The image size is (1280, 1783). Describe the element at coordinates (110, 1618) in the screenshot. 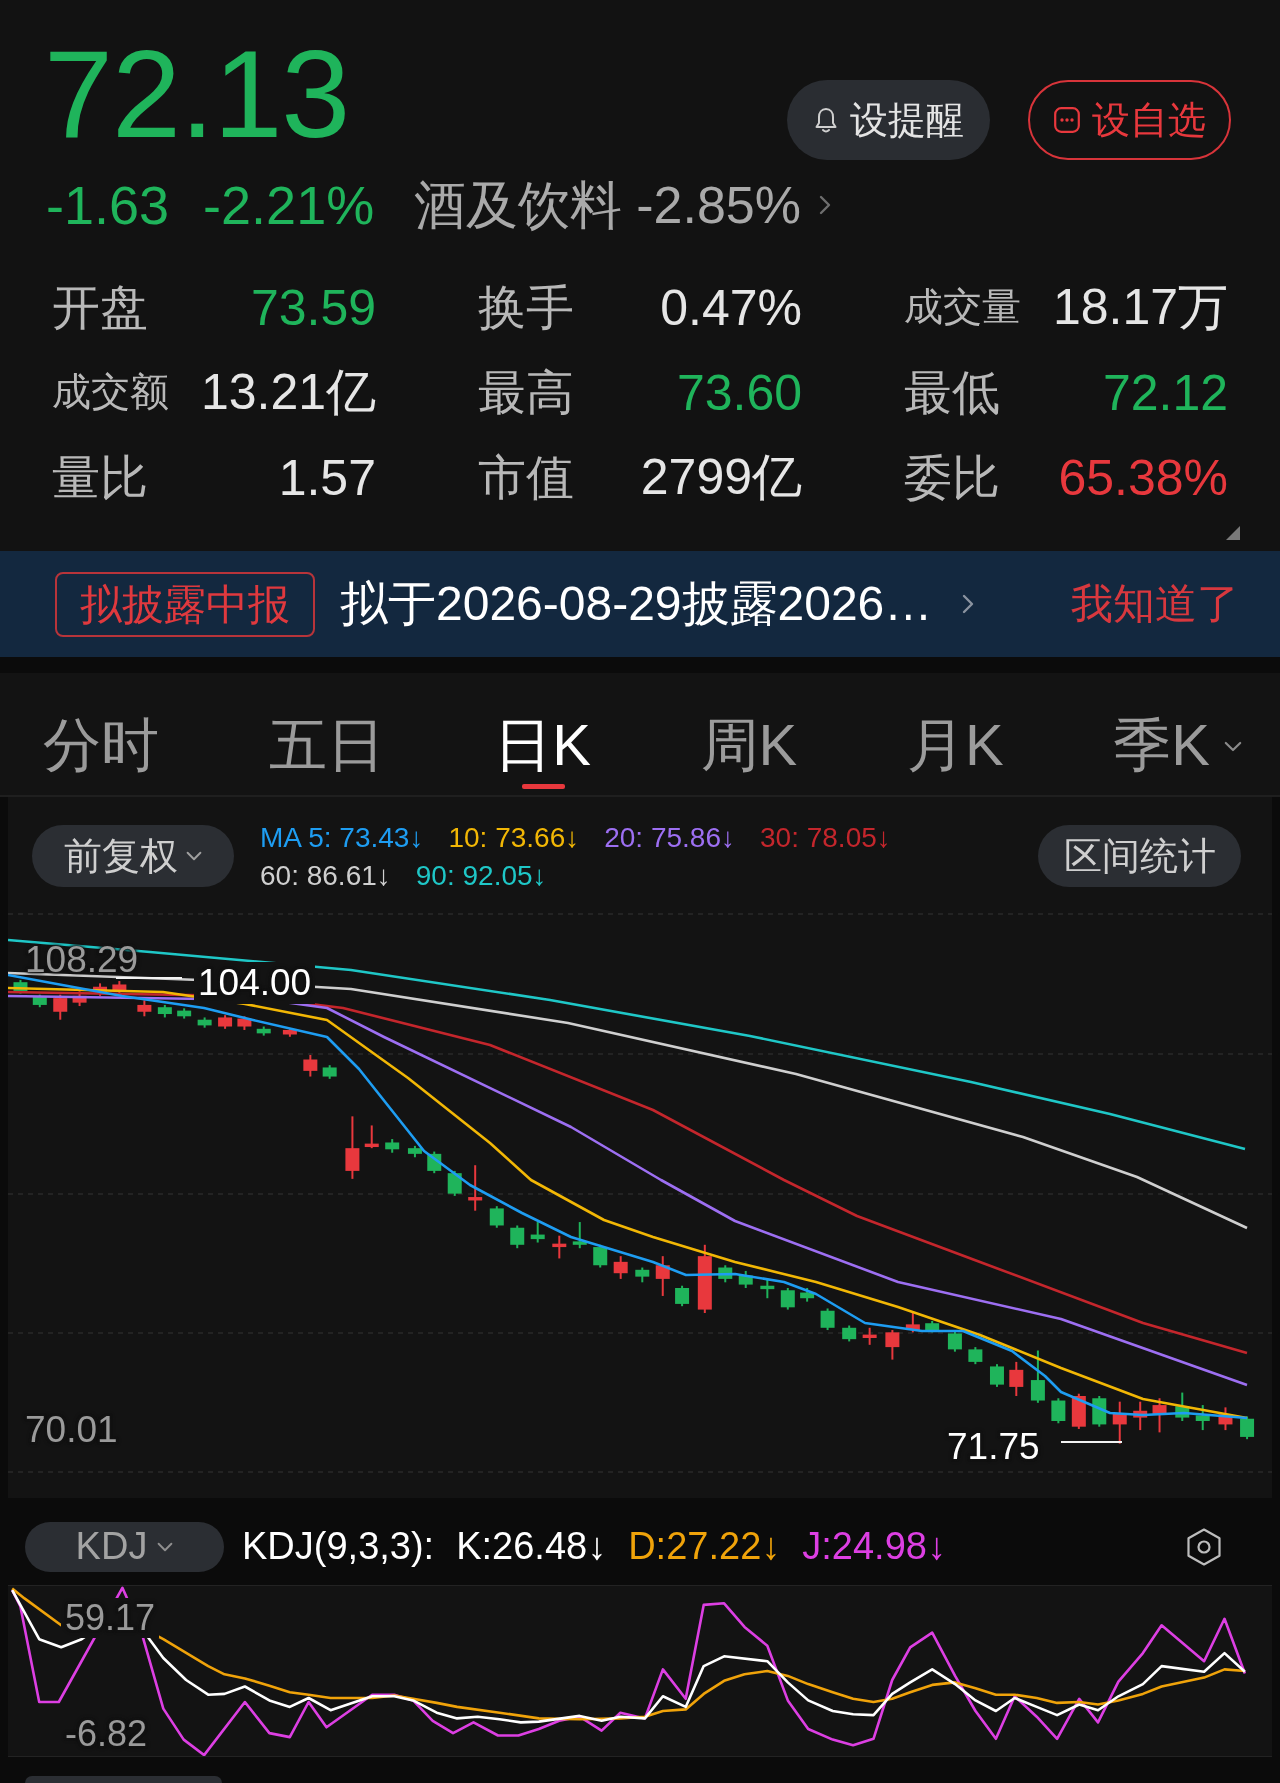

I see `axis-label: 59.17` at that location.